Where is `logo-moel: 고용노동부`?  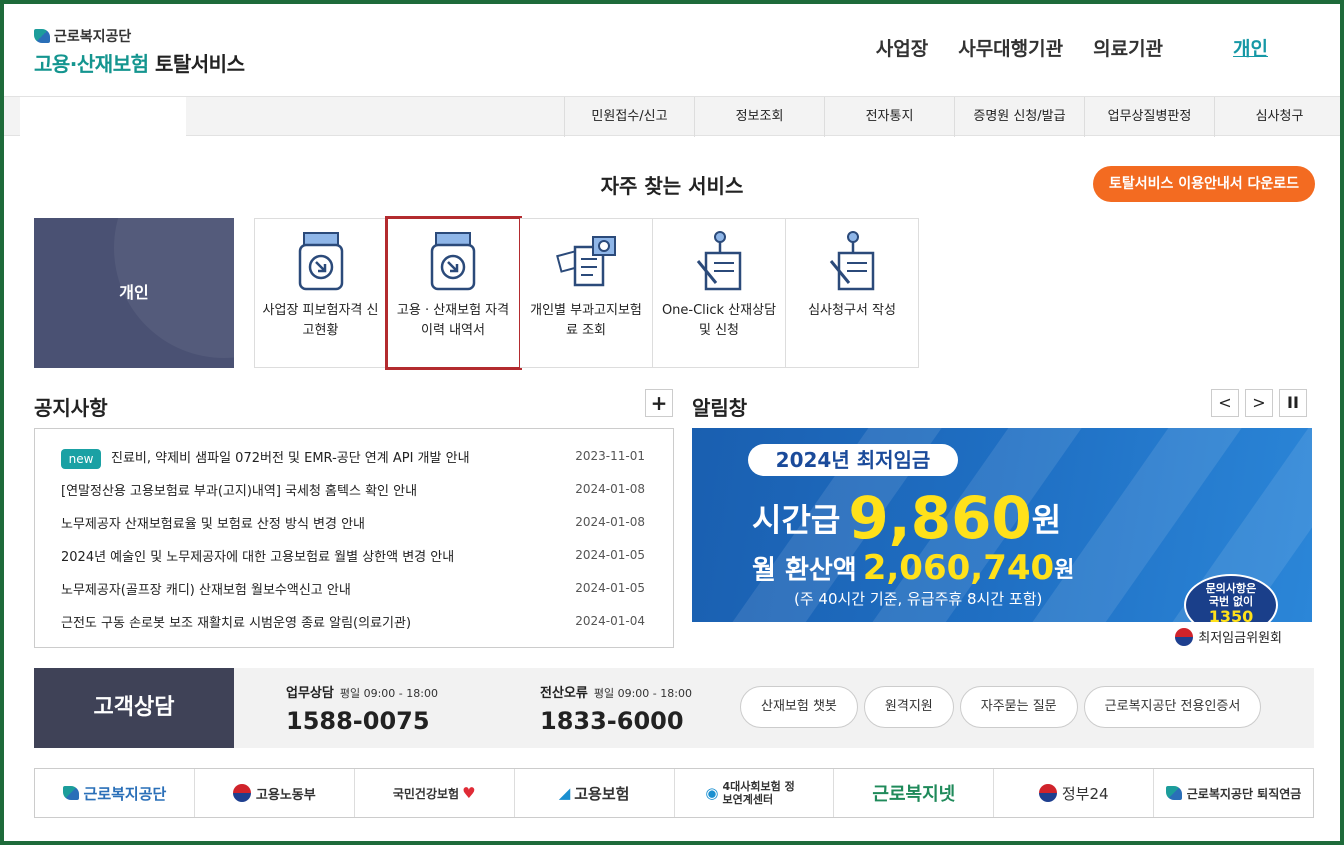
logo-moel: 고용노동부 is located at coordinates (273, 793).